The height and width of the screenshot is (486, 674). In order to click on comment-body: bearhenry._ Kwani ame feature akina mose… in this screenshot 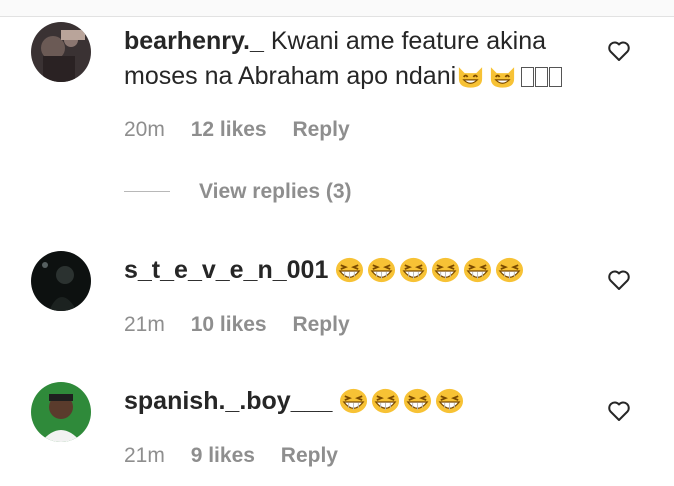, I will do `click(359, 59)`.